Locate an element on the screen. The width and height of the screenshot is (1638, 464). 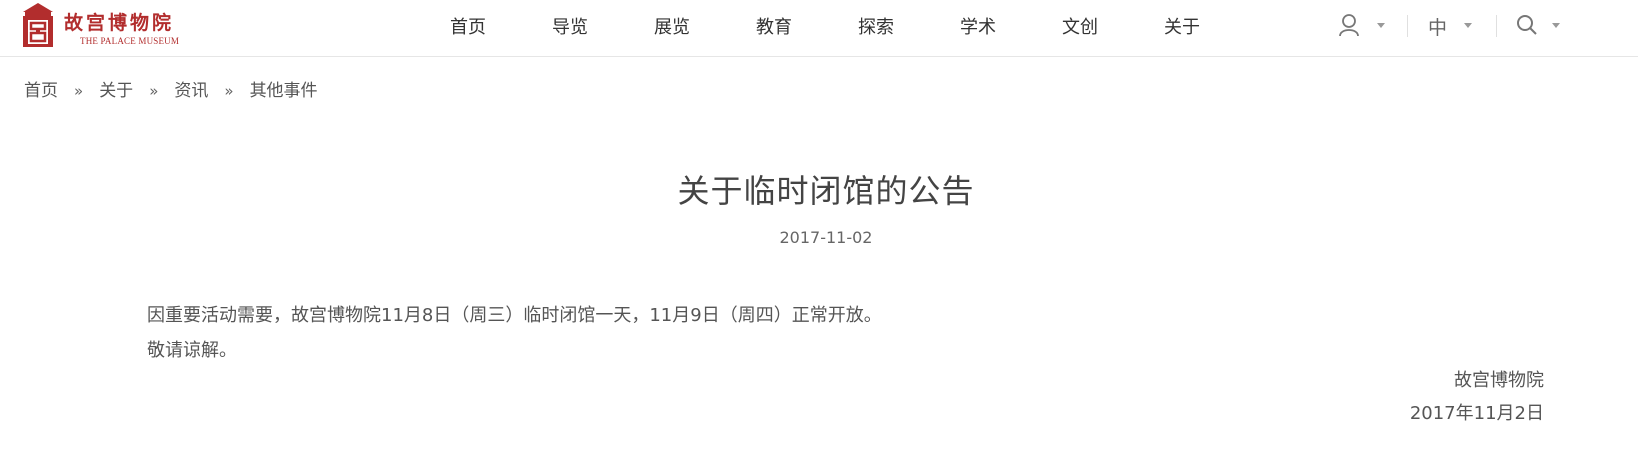
nav-item-about: 关于 is located at coordinates (1182, 26).